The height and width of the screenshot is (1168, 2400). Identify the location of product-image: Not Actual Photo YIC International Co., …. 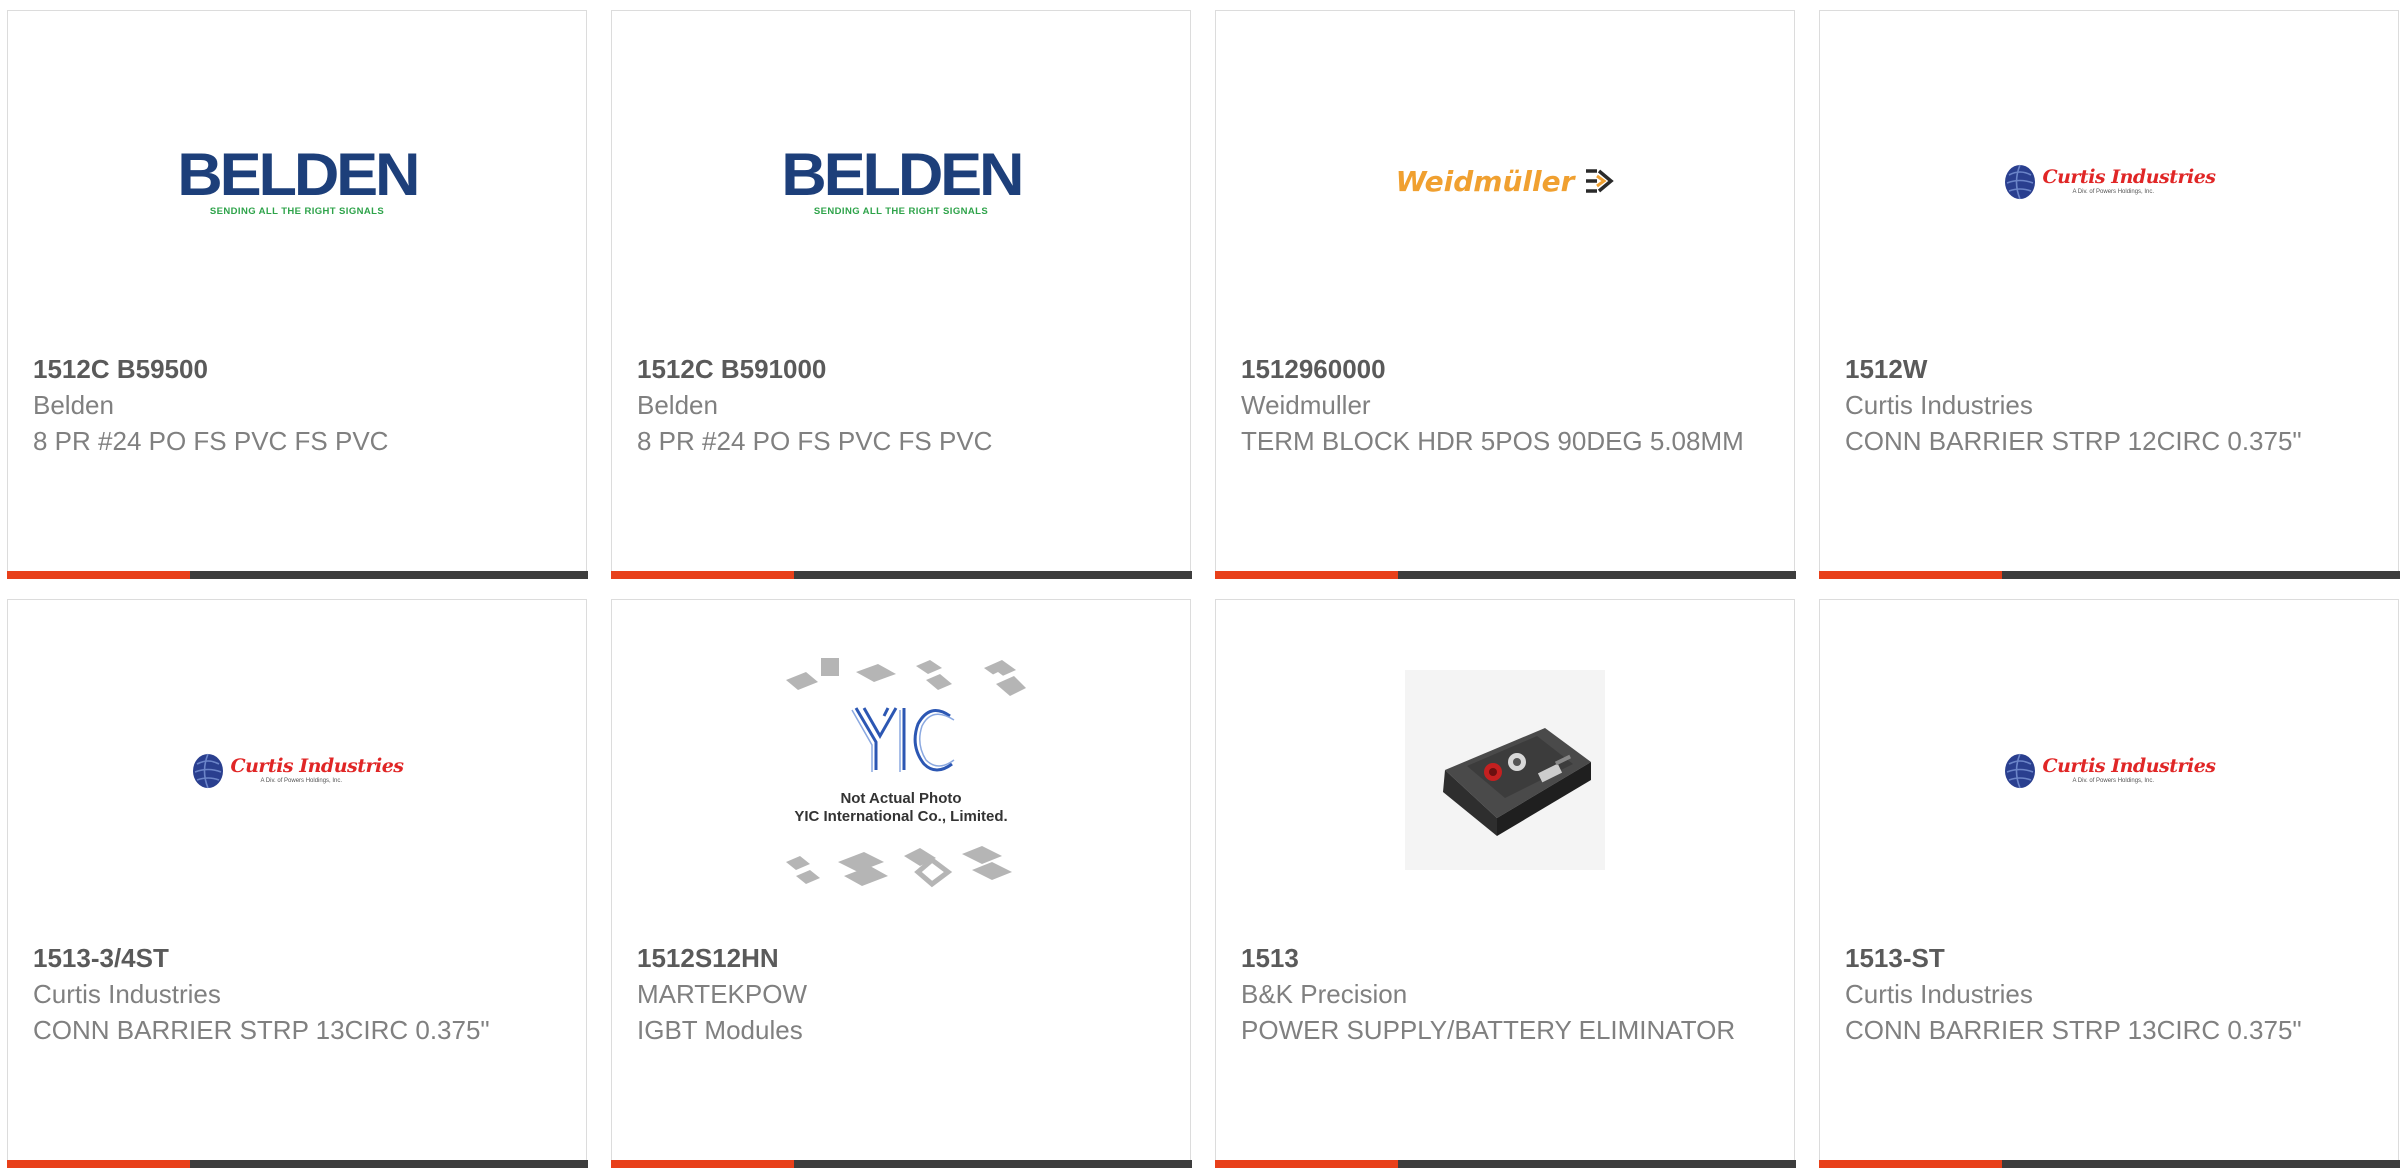
(901, 770).